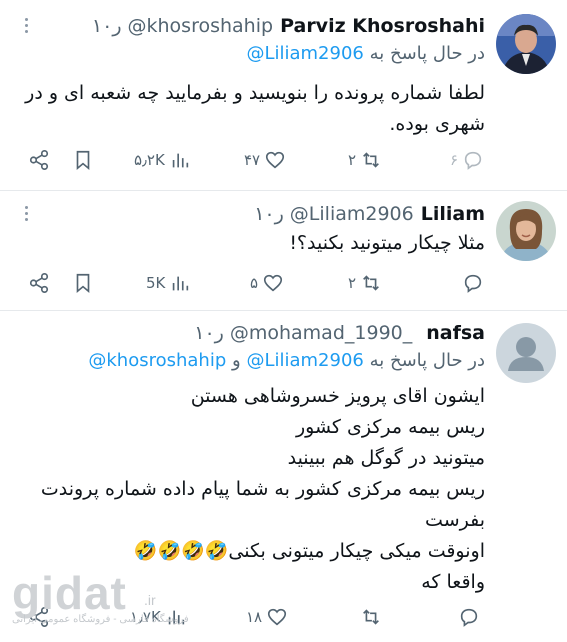  Describe the element at coordinates (157, 360) in the screenshot. I see `reply-mention: @khosroshahip` at that location.